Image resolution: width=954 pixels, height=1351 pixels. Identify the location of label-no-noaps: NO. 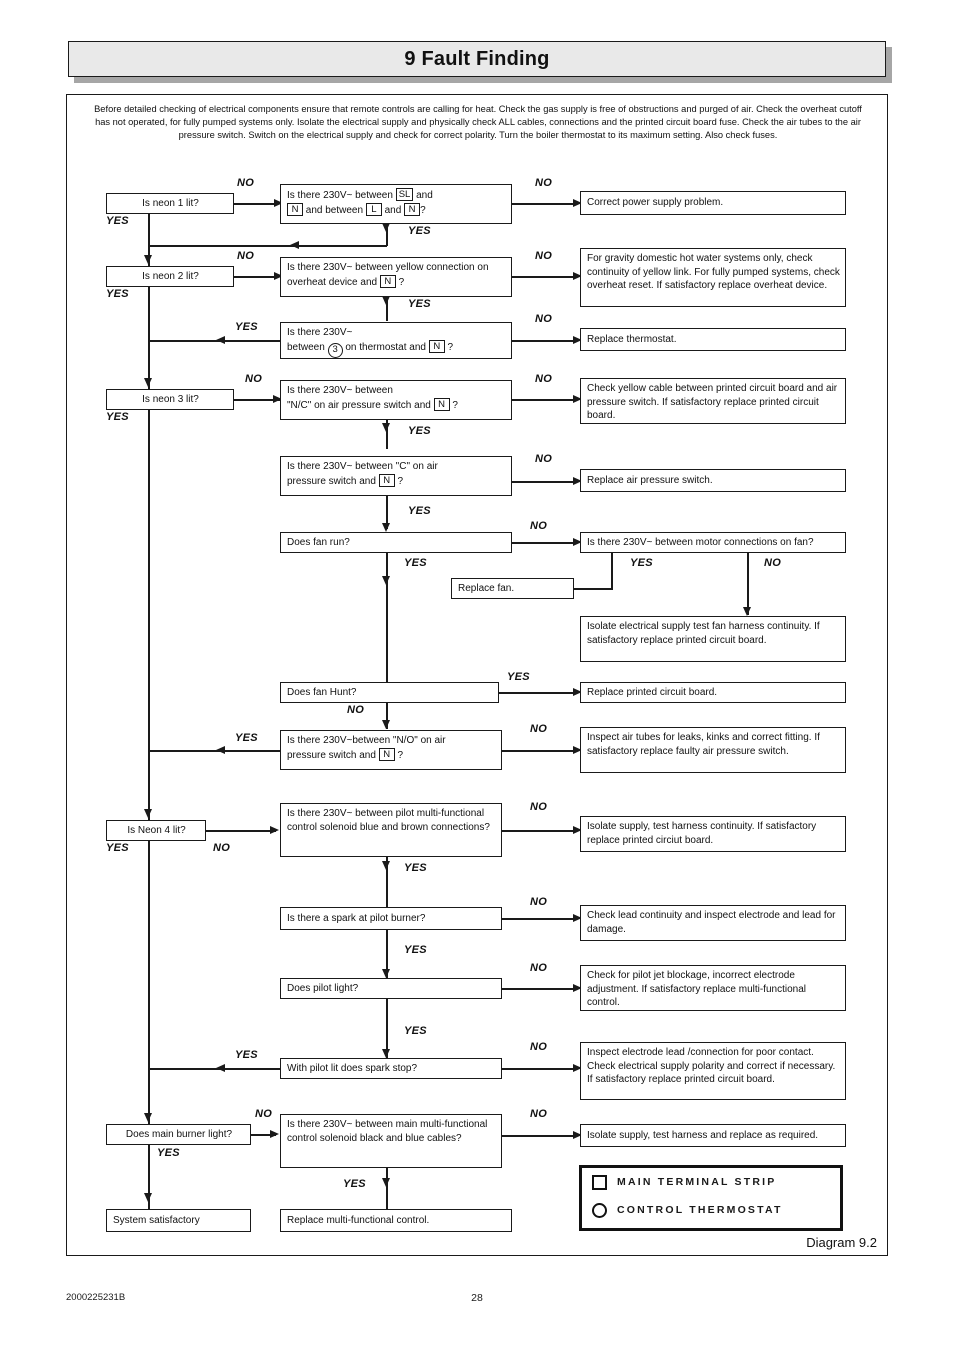
(539, 729).